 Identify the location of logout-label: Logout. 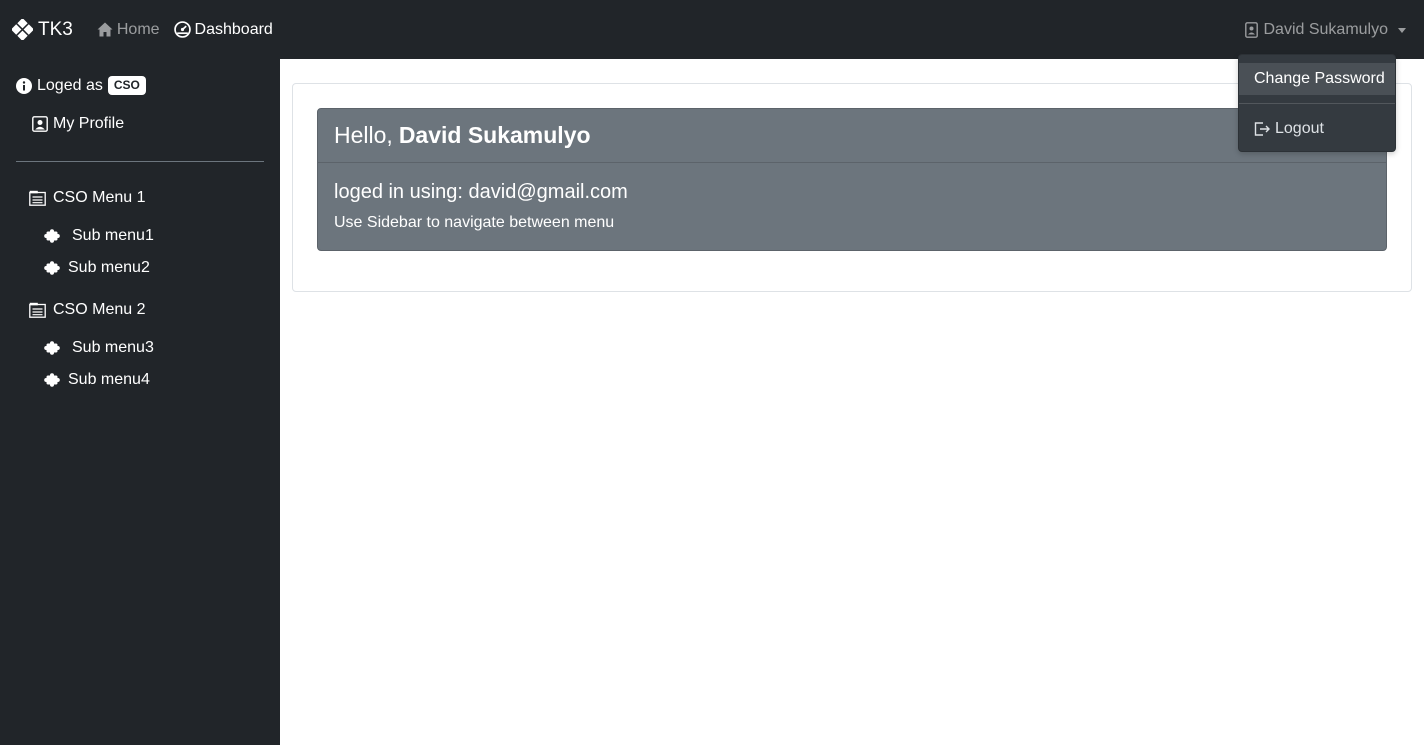
(1299, 128).